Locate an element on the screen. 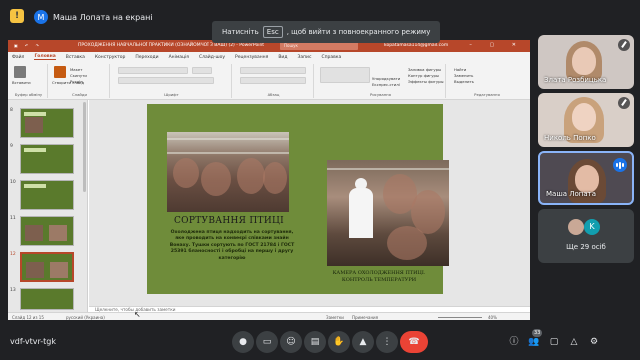 The height and width of the screenshot is (360, 640). participant-tile: Николь Попко is located at coordinates (586, 120).